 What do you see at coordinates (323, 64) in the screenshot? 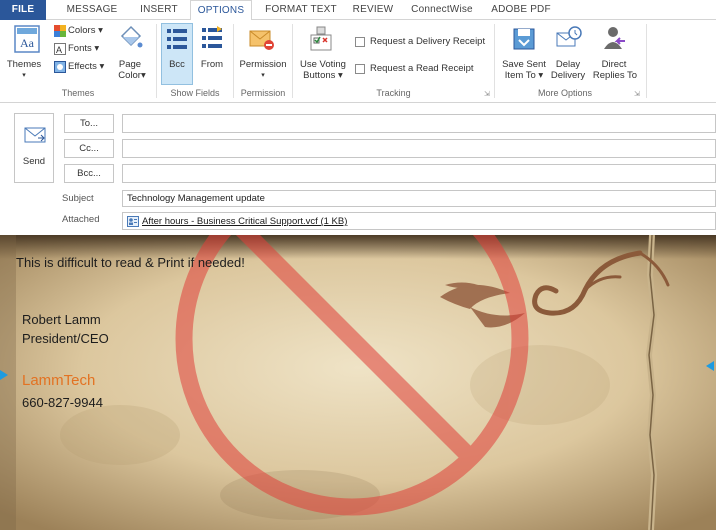
I see `use-voting-label-line1: Use Voting` at bounding box center [323, 64].